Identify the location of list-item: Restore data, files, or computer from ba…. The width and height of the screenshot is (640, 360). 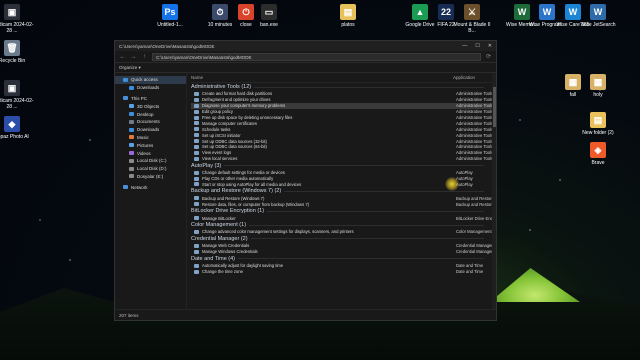
(343, 204).